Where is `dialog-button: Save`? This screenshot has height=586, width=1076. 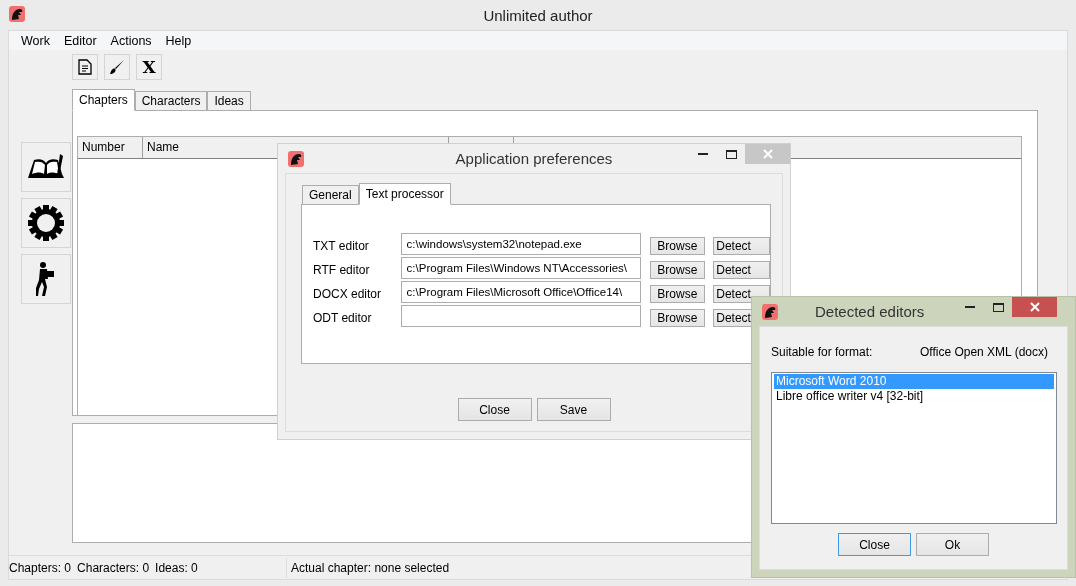
dialog-button: Save is located at coordinates (573, 409).